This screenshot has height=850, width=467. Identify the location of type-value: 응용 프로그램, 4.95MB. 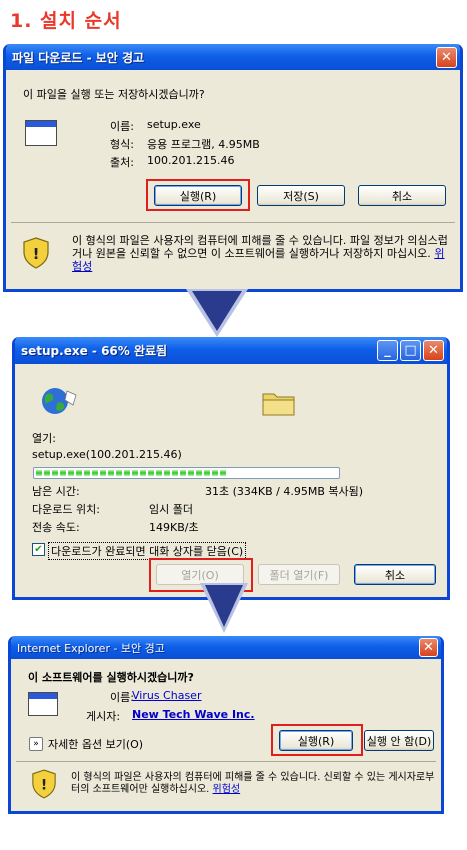
(203, 144).